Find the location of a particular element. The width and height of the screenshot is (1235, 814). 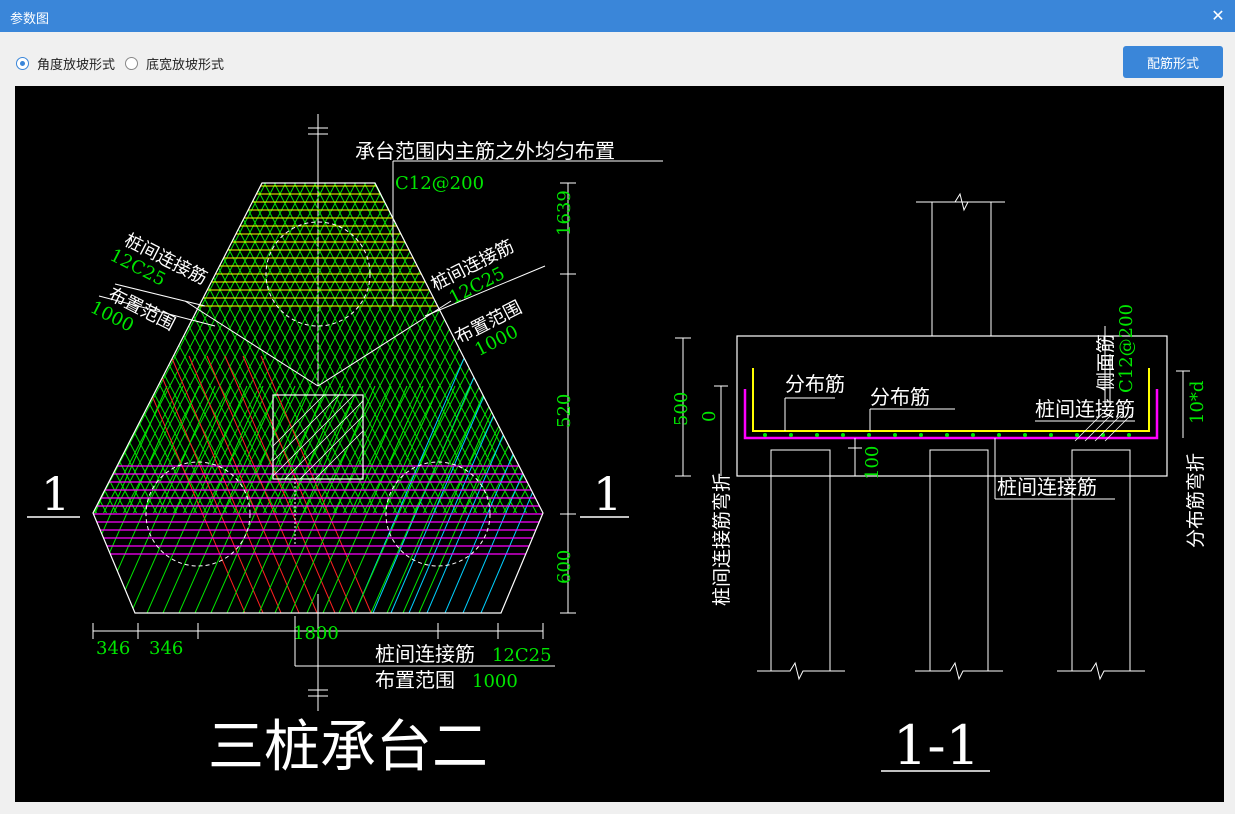

green-rebar-hatch is located at coordinates (318, 348).